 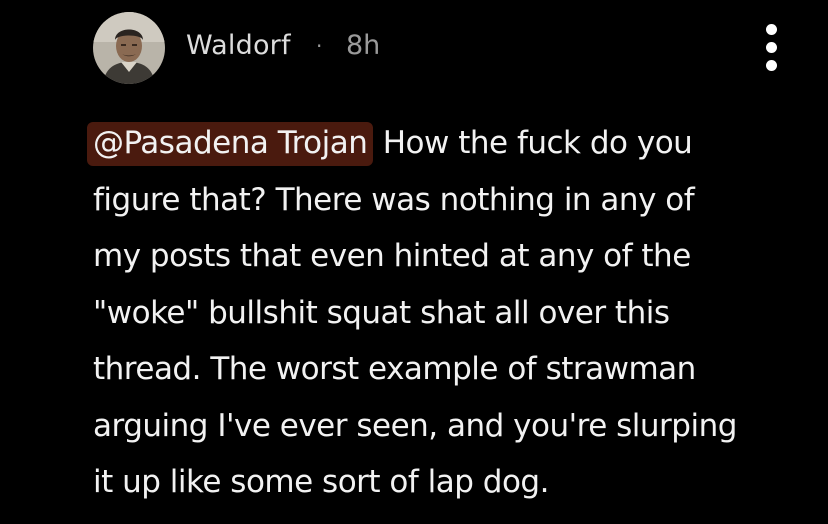 What do you see at coordinates (321, 482) in the screenshot?
I see `comment-line: it up like some sort of lap dog.` at bounding box center [321, 482].